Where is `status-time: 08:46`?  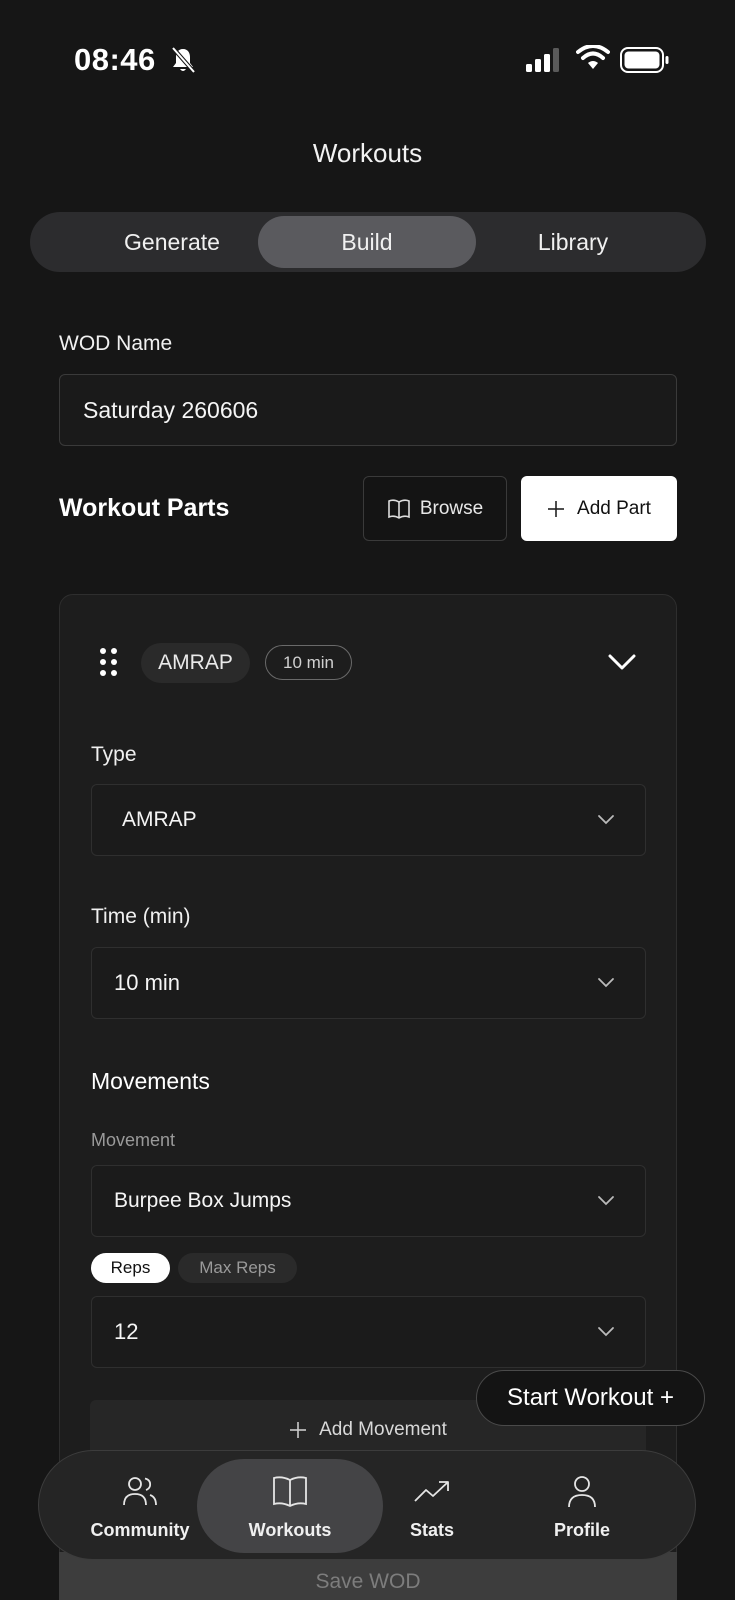
status-time: 08:46 is located at coordinates (115, 59).